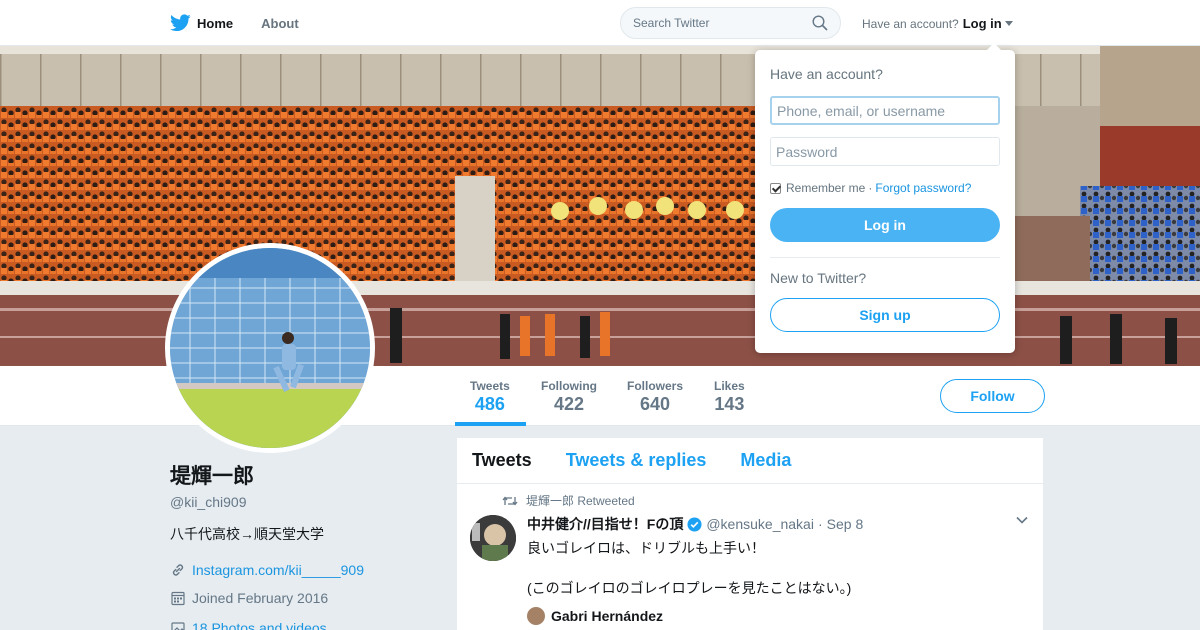 The width and height of the screenshot is (1200, 630). Describe the element at coordinates (730, 23) in the screenshot. I see `search-input: Search Twitter` at that location.